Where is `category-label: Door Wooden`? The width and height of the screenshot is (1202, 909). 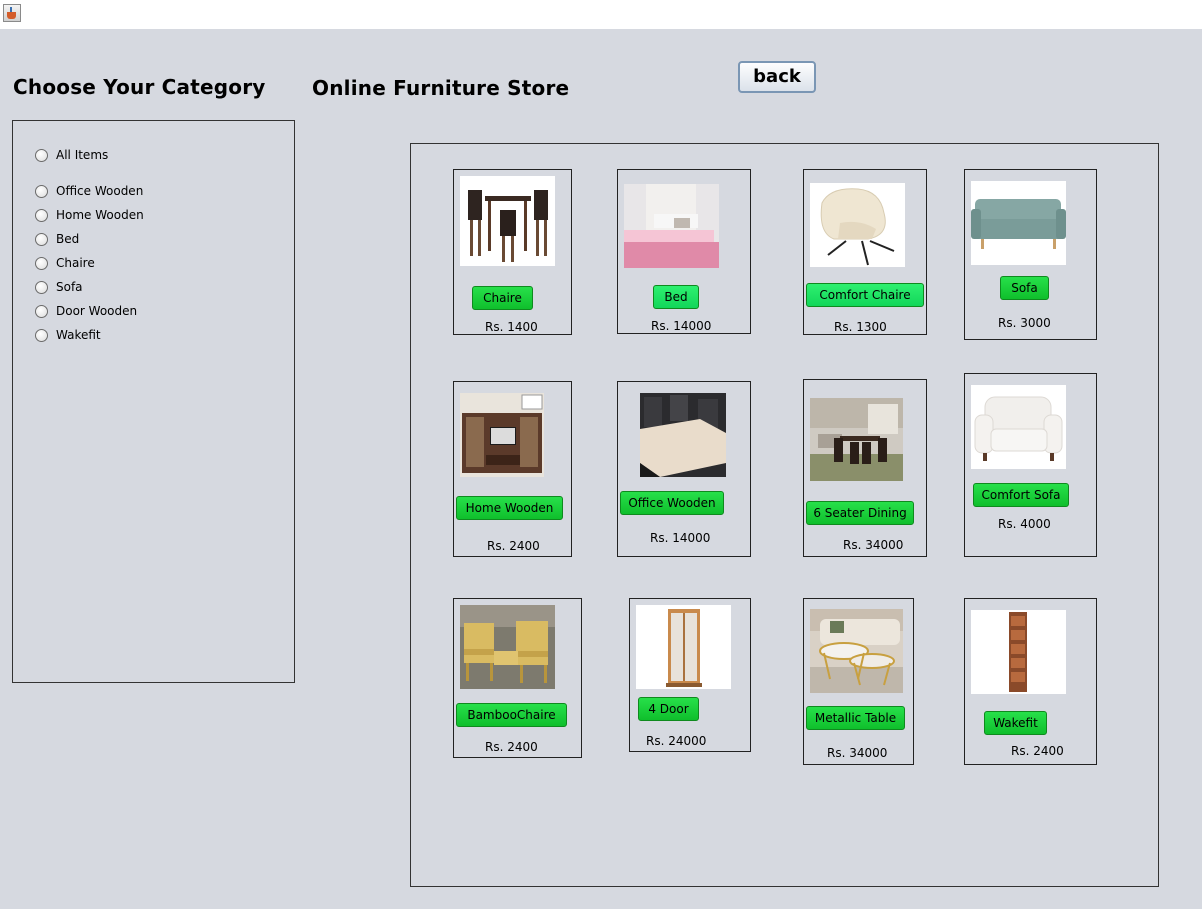 category-label: Door Wooden is located at coordinates (97, 311).